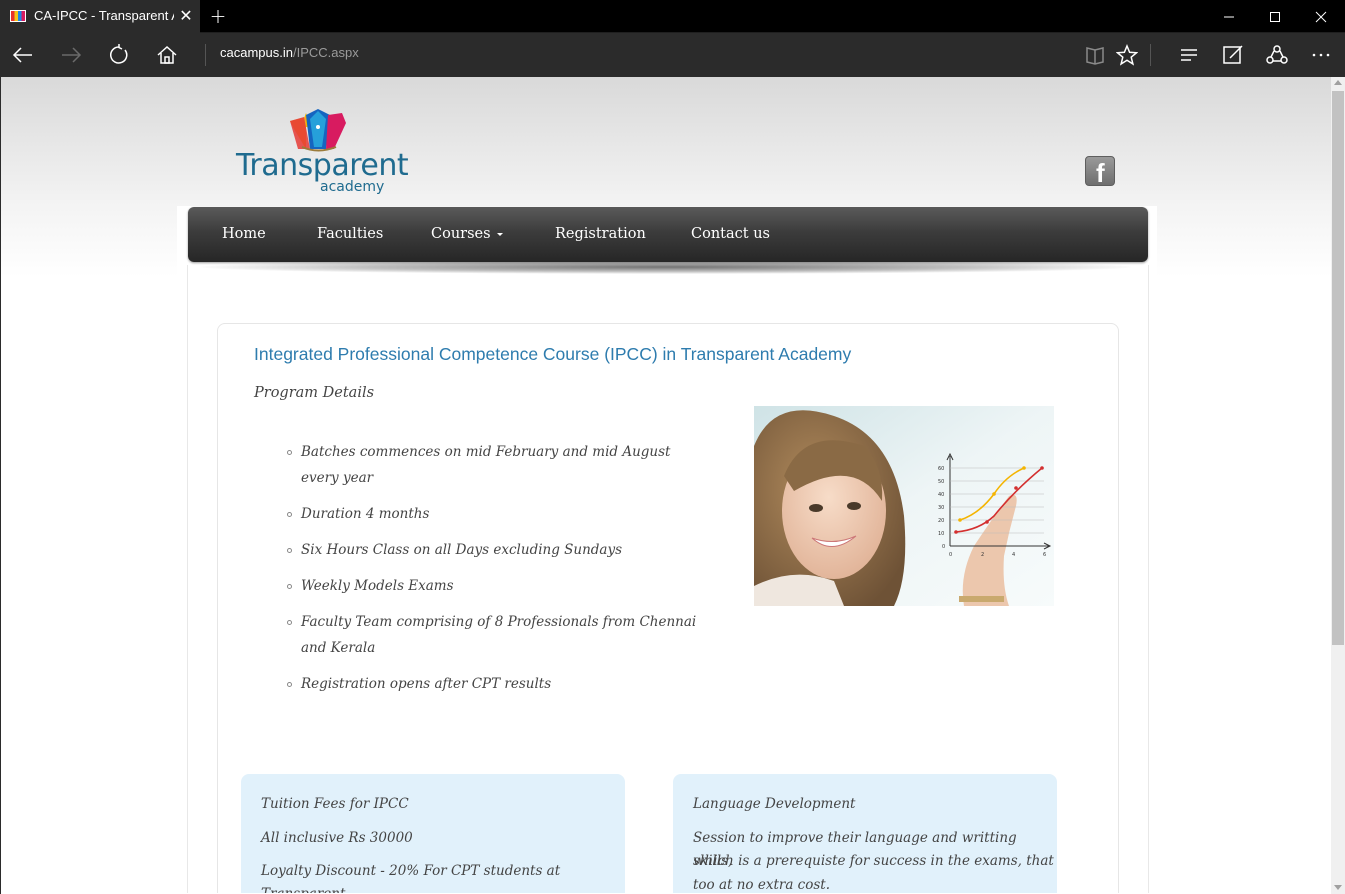 The width and height of the screenshot is (1345, 894). I want to click on more-button, so click(1321, 55).